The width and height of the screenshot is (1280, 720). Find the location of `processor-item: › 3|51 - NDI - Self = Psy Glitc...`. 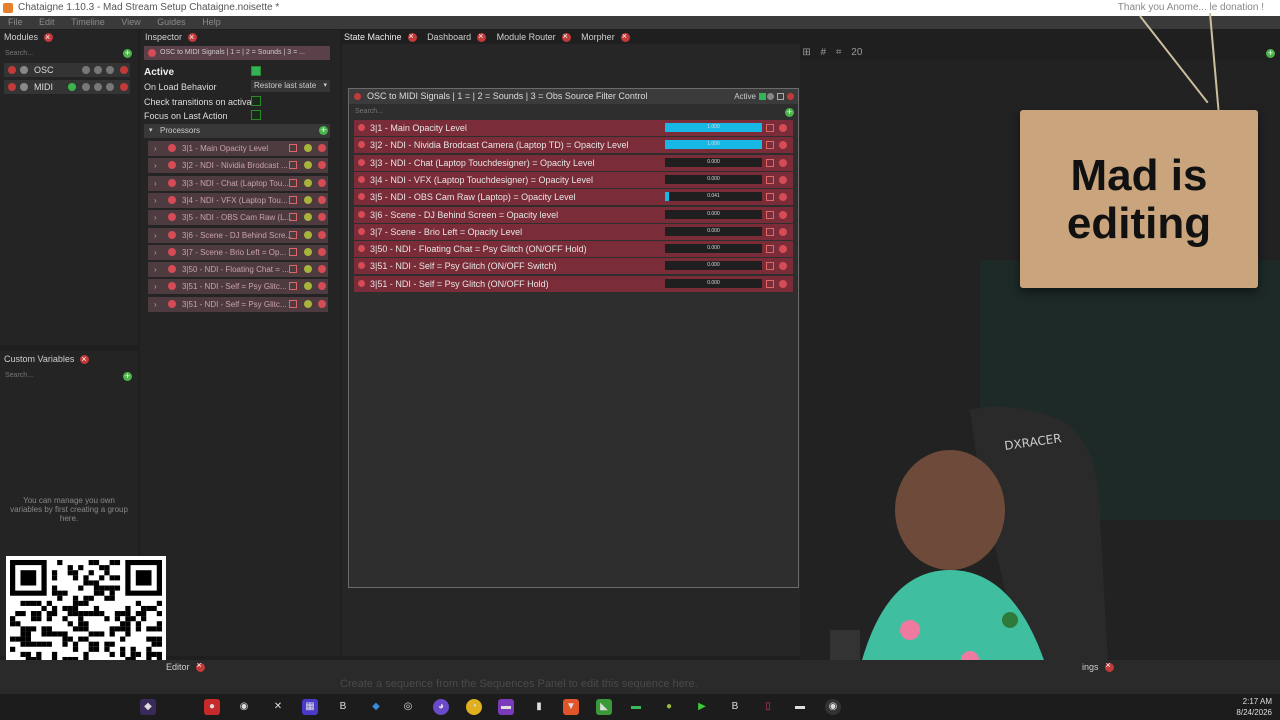

processor-item: › 3|51 - NDI - Self = Psy Glitc... is located at coordinates (238, 287).